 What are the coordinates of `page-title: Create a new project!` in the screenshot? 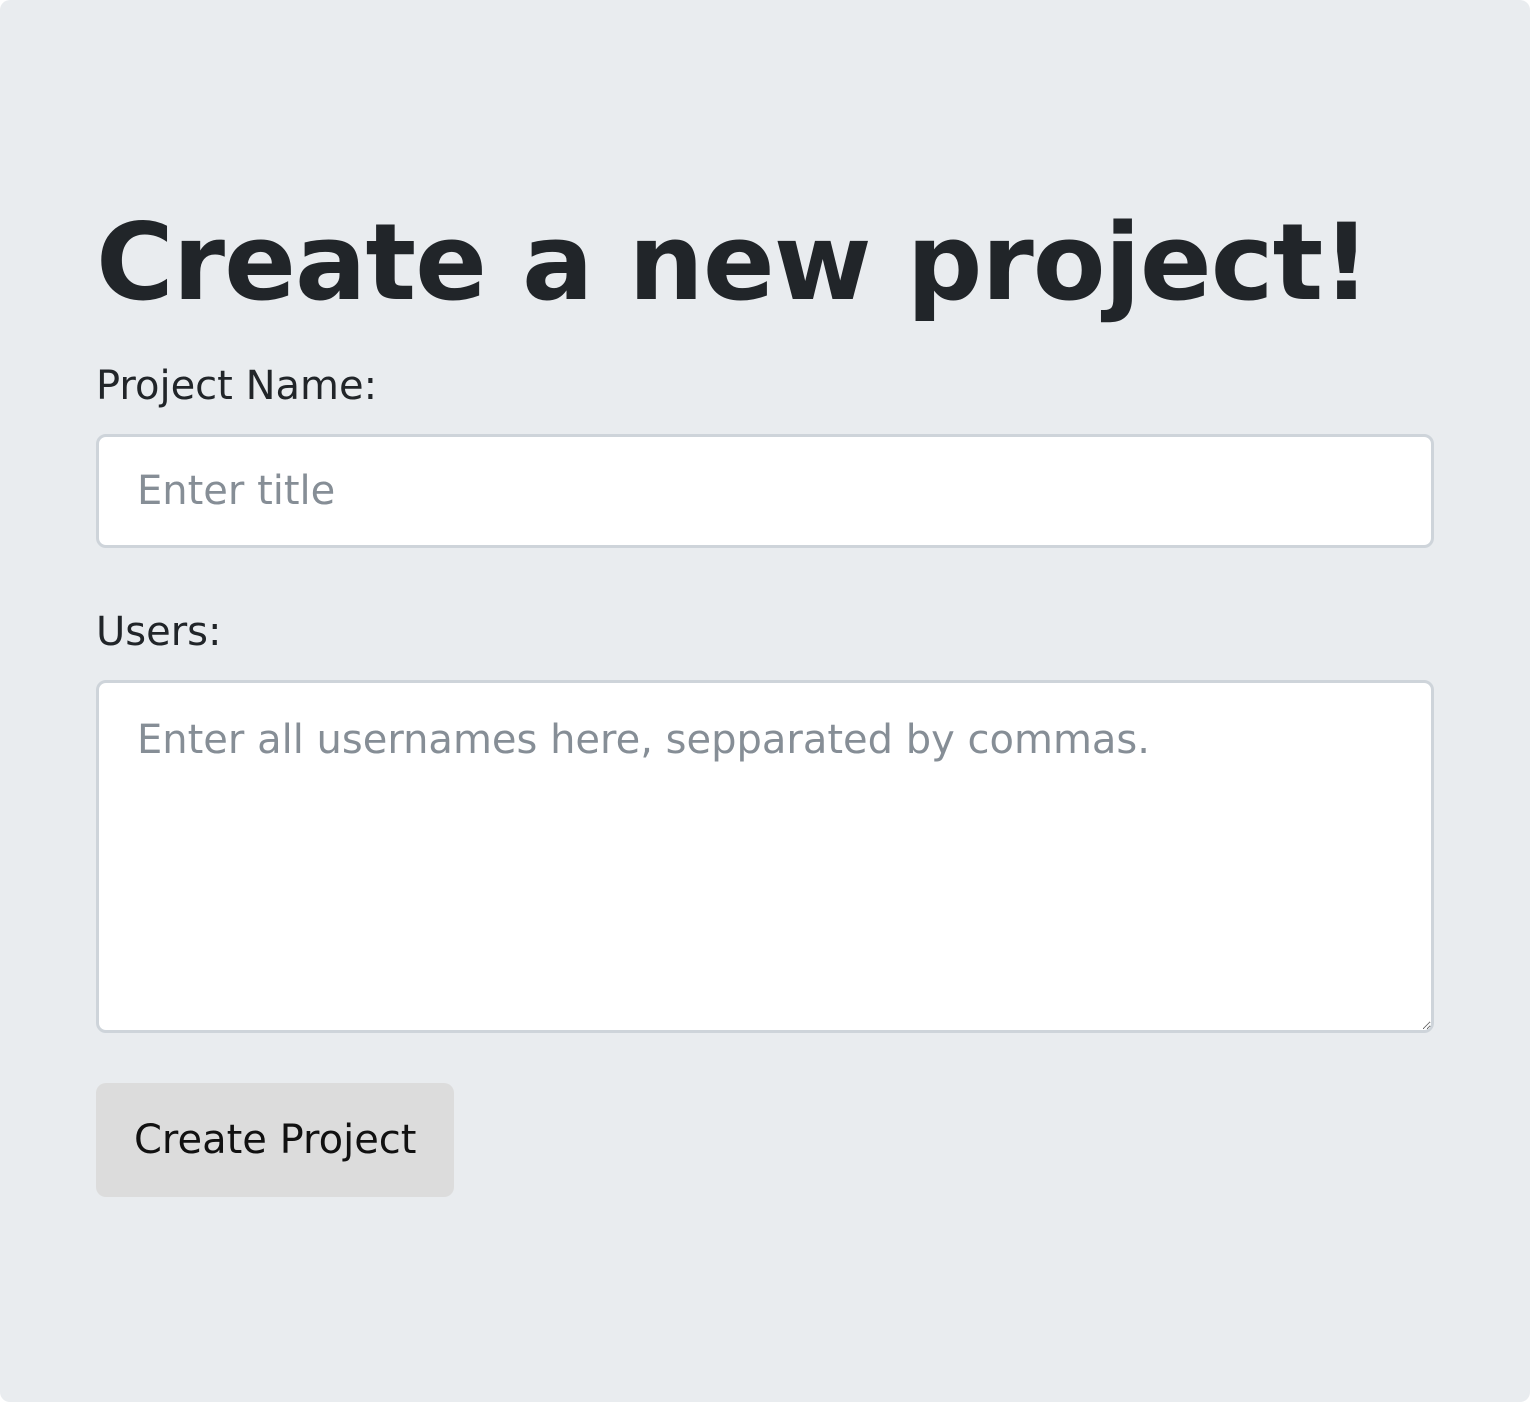 It's located at (733, 262).